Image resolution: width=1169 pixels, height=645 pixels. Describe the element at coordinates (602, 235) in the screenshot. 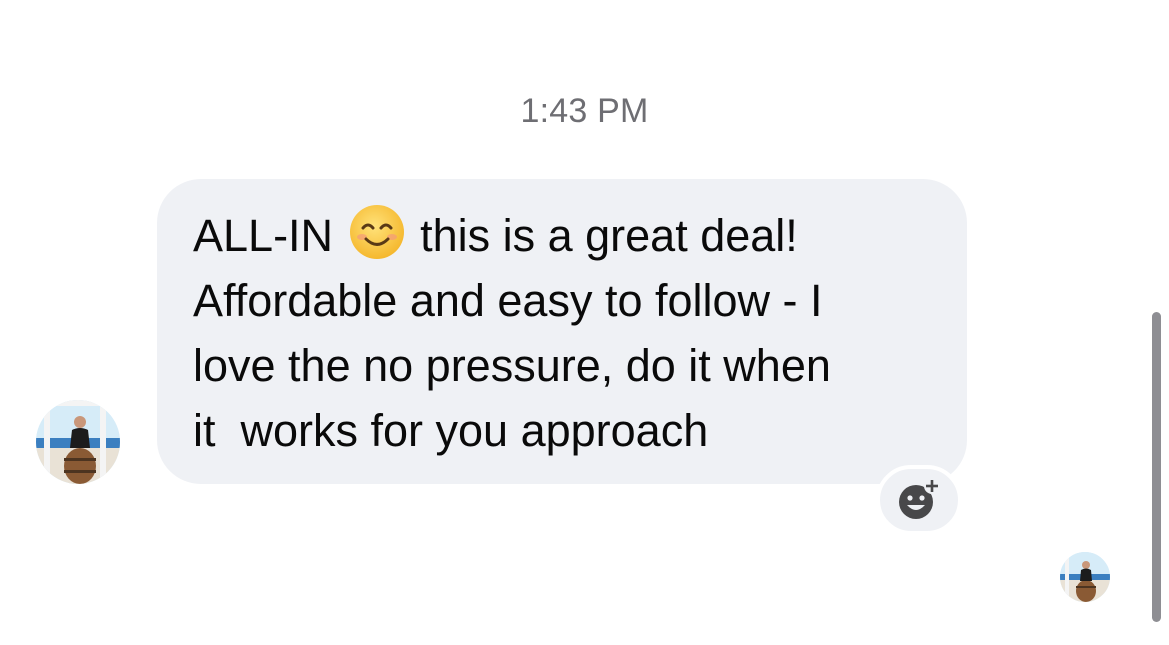

I see `message-text-line1-end: this is a great deal!` at that location.